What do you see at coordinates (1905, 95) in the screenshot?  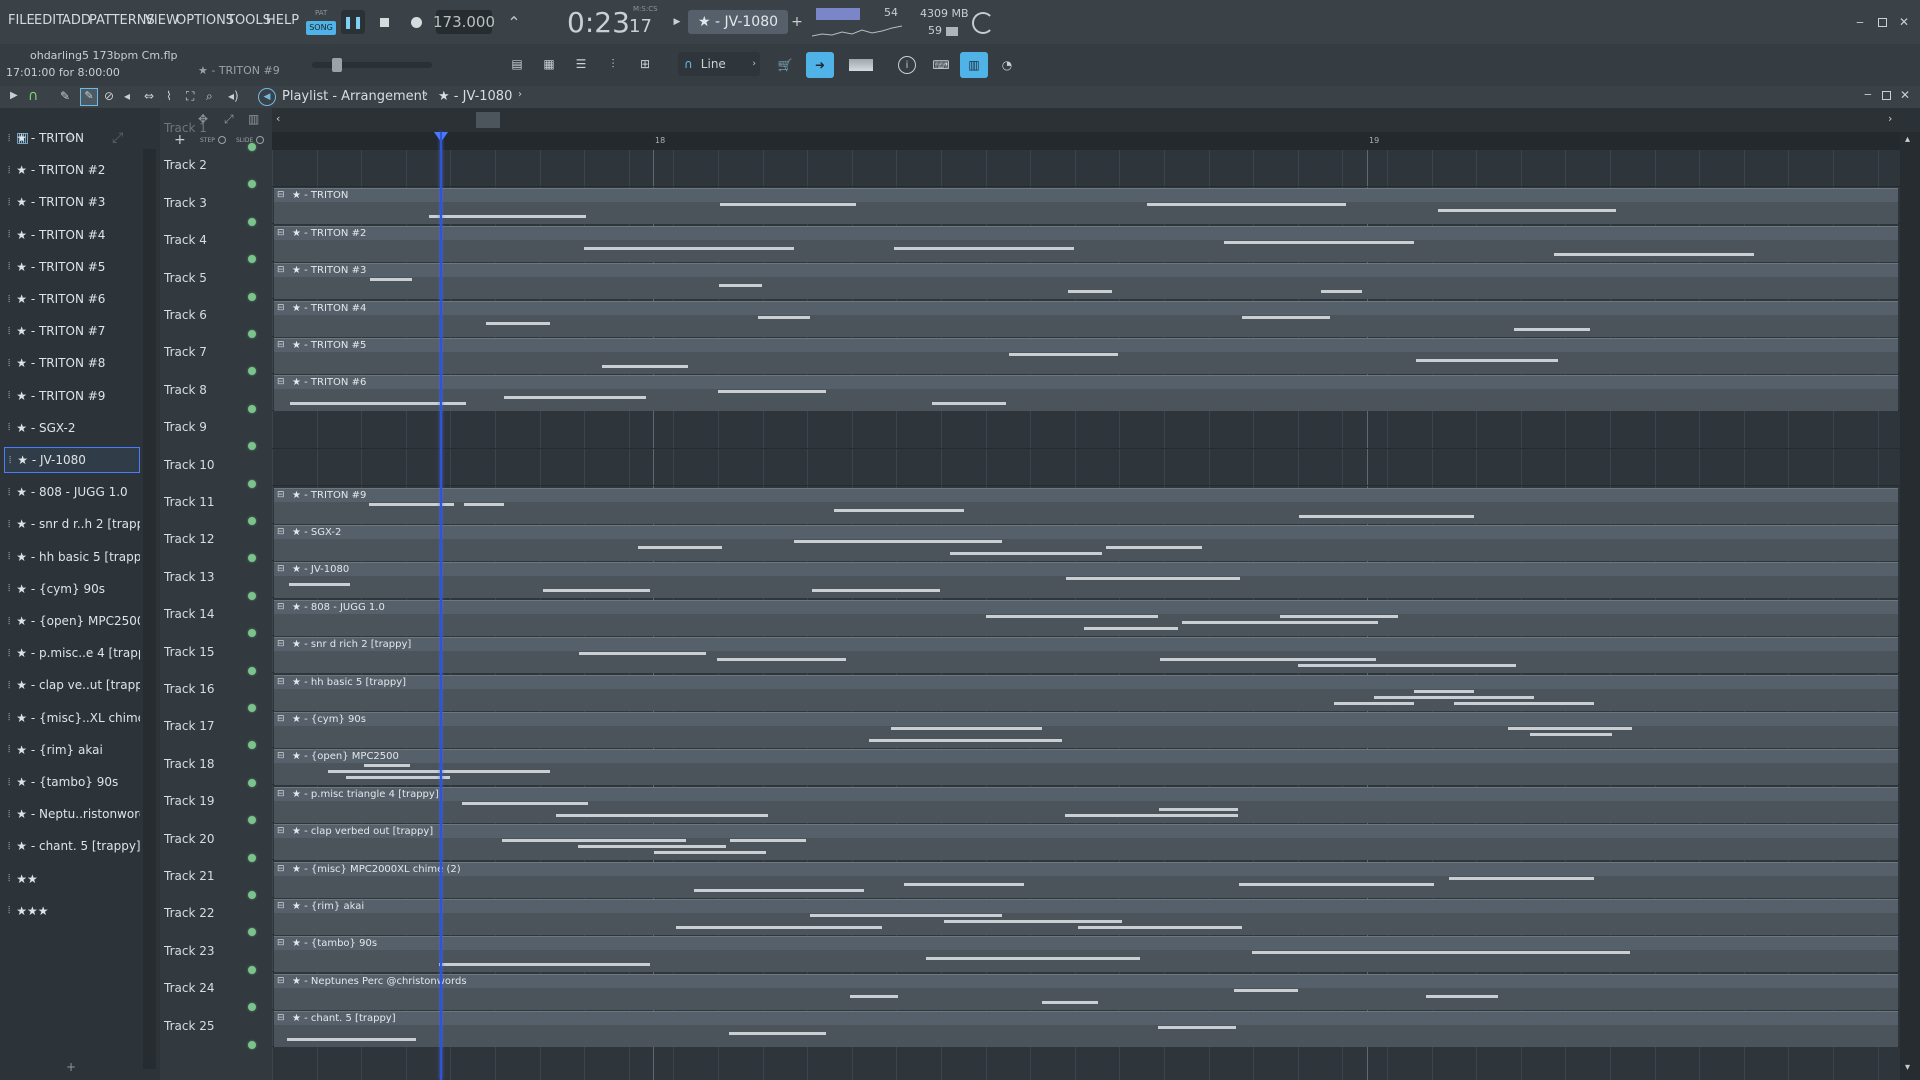 I see `window-close-icon: ✕` at bounding box center [1905, 95].